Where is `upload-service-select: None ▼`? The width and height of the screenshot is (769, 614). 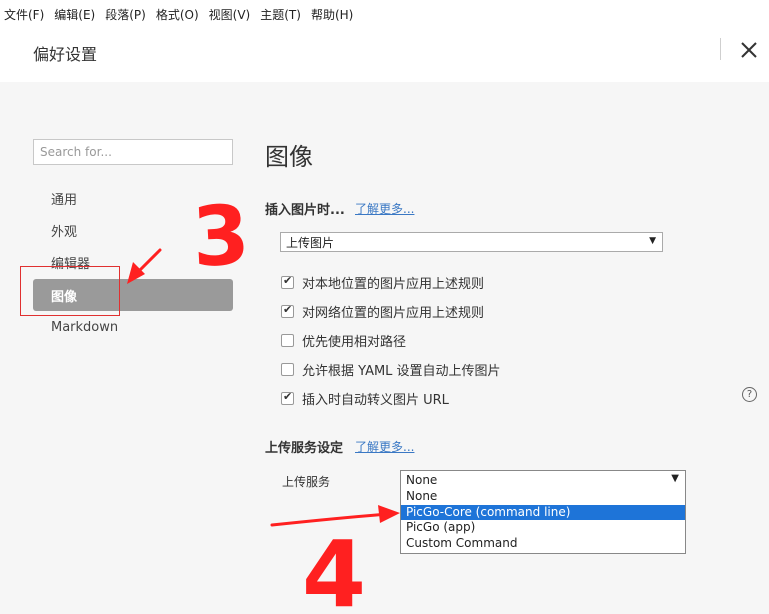
upload-service-select: None ▼ is located at coordinates (543, 480).